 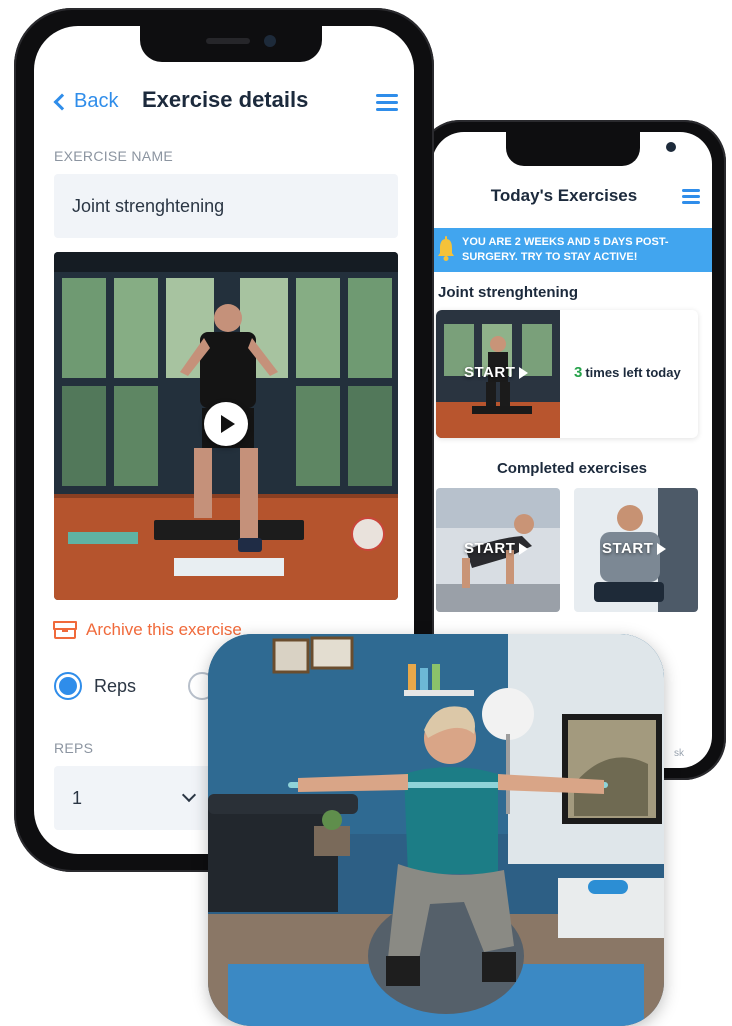 What do you see at coordinates (65, 630) in the screenshot?
I see `archive-box-icon` at bounding box center [65, 630].